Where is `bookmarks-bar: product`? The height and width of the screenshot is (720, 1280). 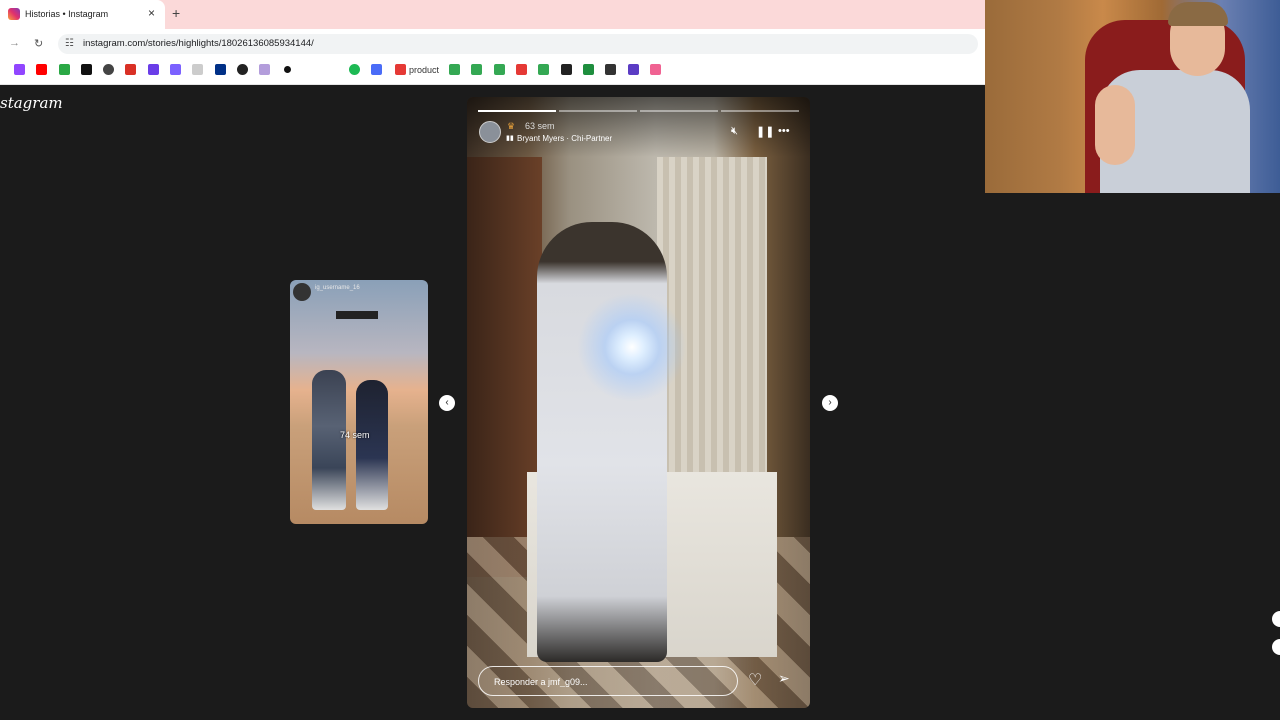 bookmarks-bar: product is located at coordinates (492, 71).